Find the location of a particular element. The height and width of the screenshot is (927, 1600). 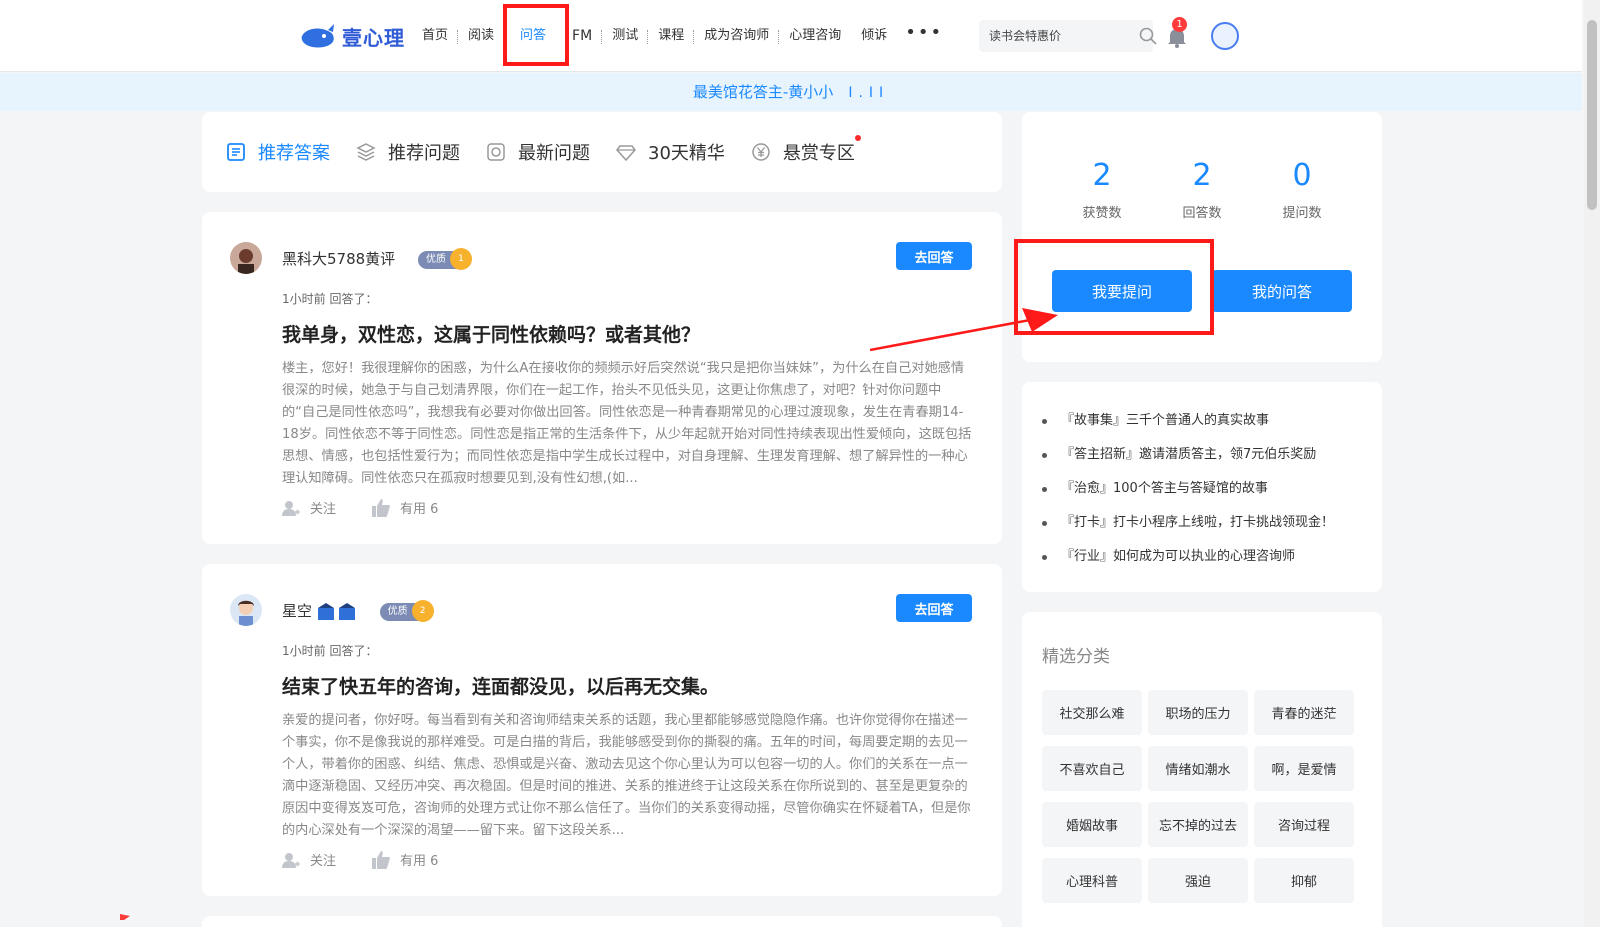

category-chip: 情绪如潮水 is located at coordinates (1198, 768).